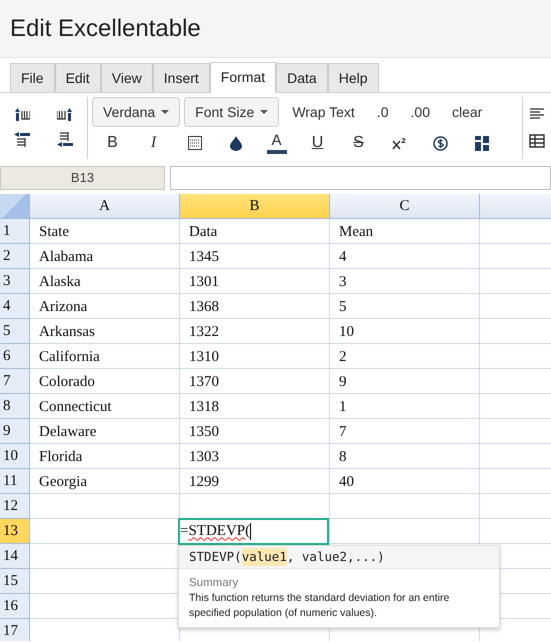 This screenshot has height=642, width=551. Describe the element at coordinates (255, 431) in the screenshot. I see `table-cell: 1350` at that location.